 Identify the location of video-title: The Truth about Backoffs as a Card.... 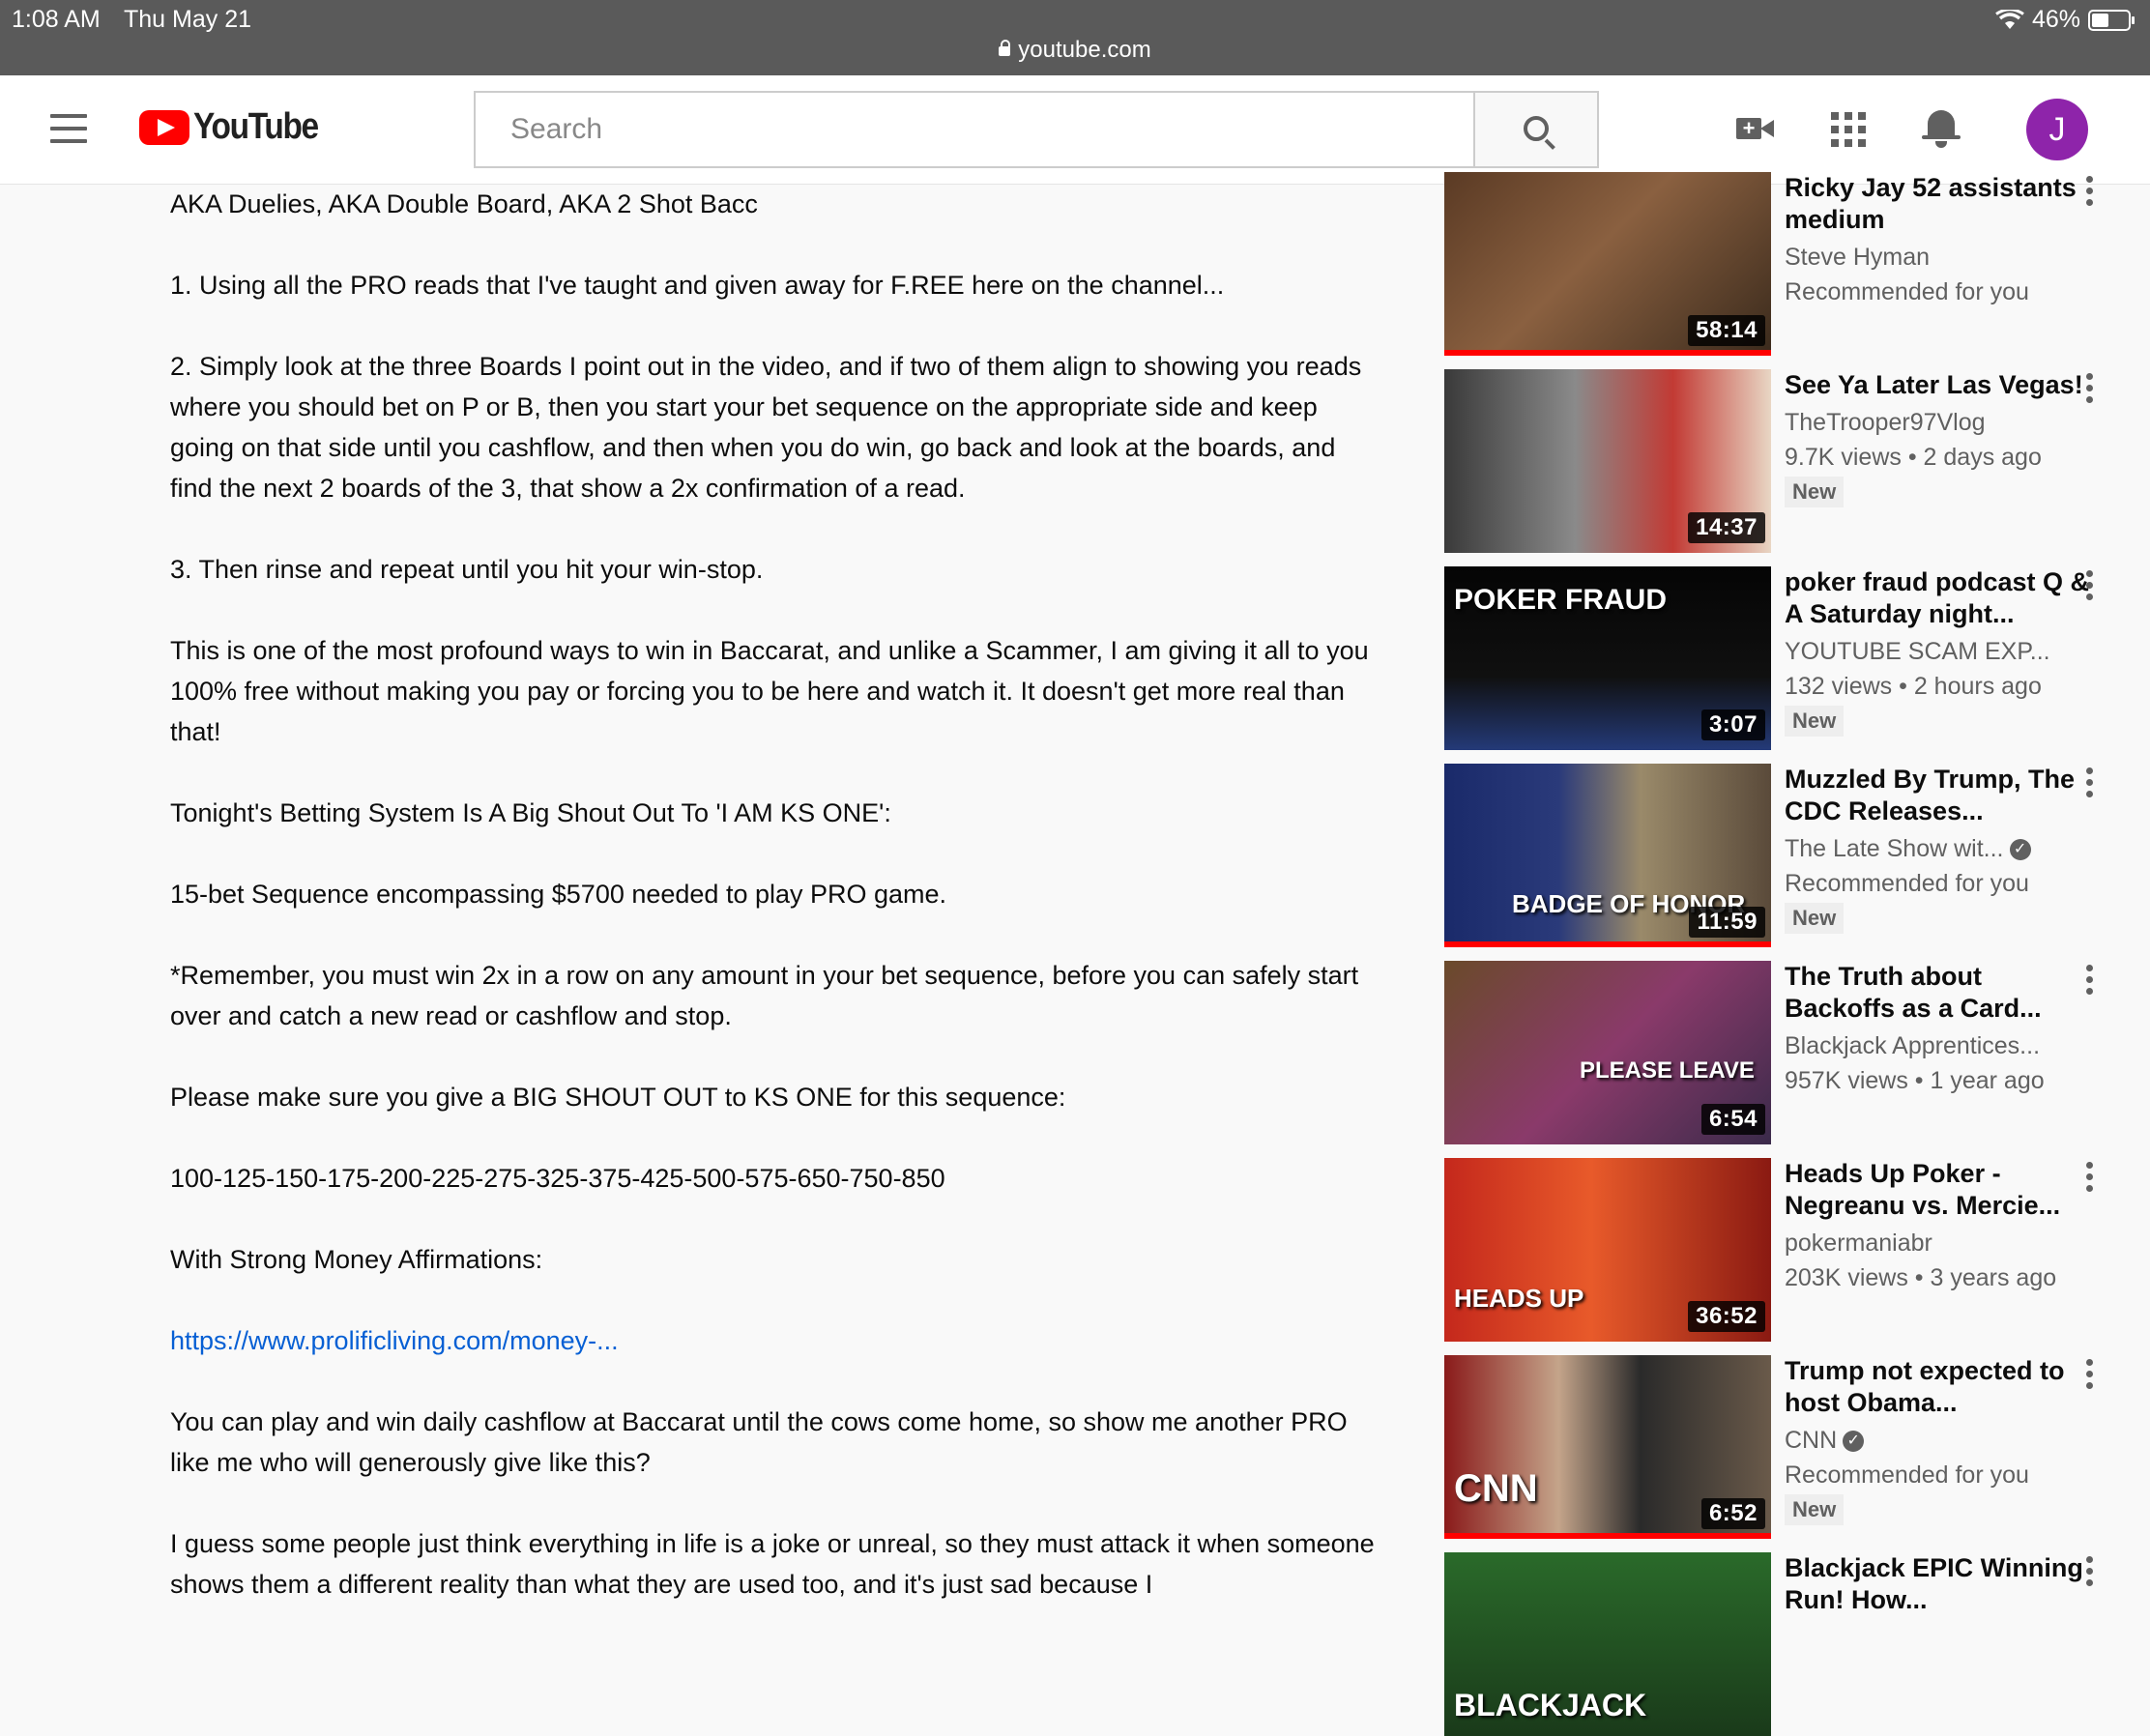
(1939, 993).